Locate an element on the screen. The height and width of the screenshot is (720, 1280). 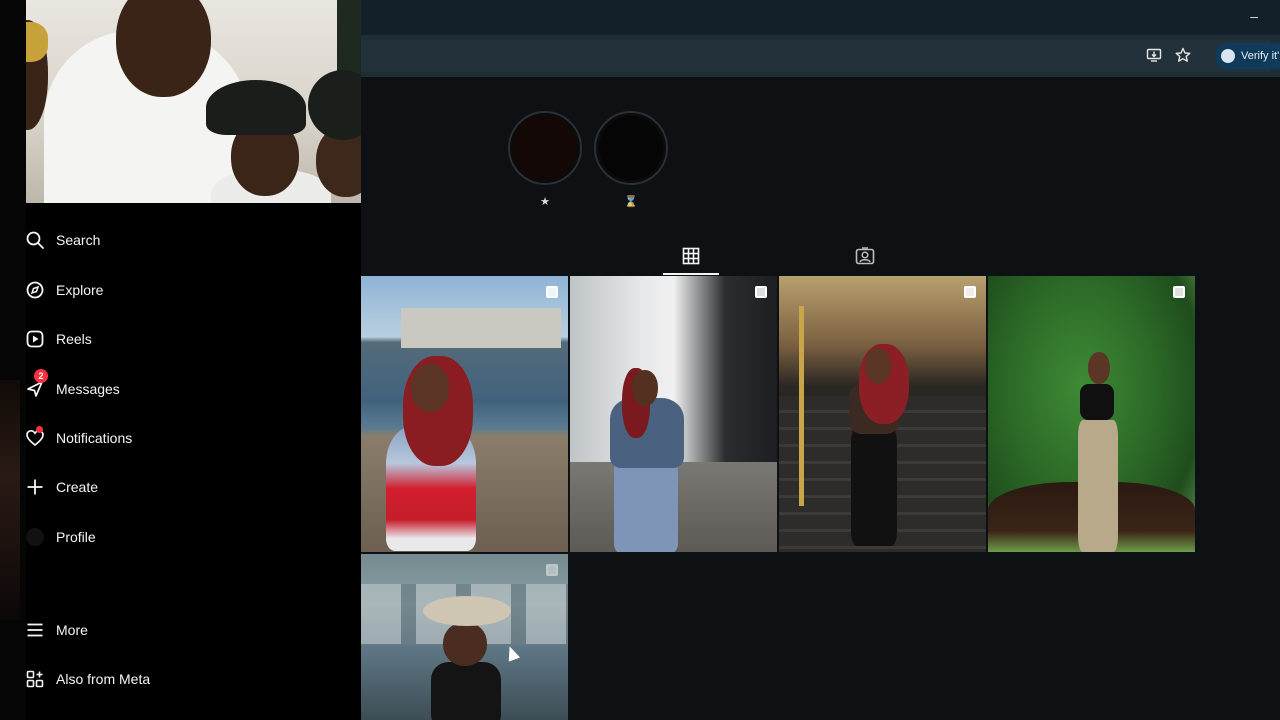
sidebar-item-label: Profile is located at coordinates (76, 537).